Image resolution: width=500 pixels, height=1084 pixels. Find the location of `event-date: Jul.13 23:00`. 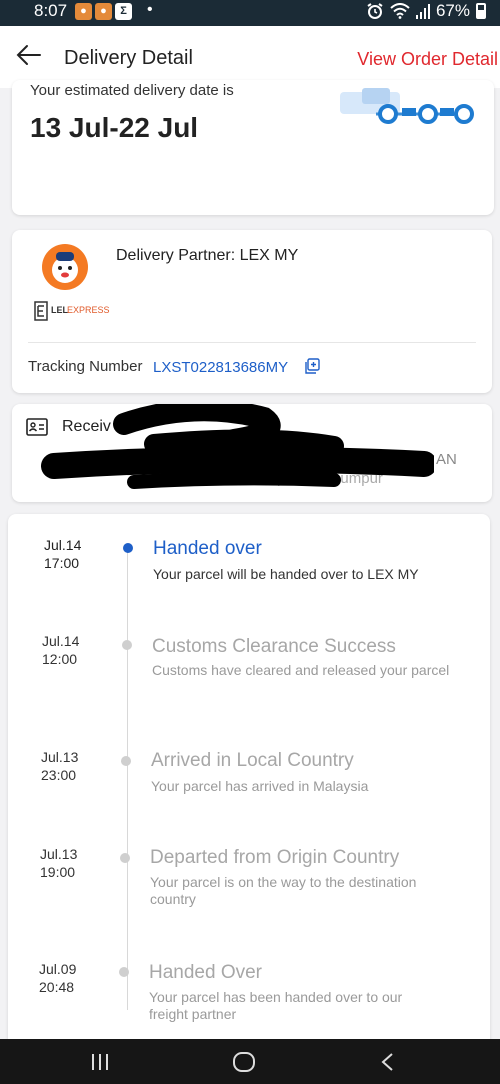

event-date: Jul.13 23:00 is located at coordinates (60, 766).